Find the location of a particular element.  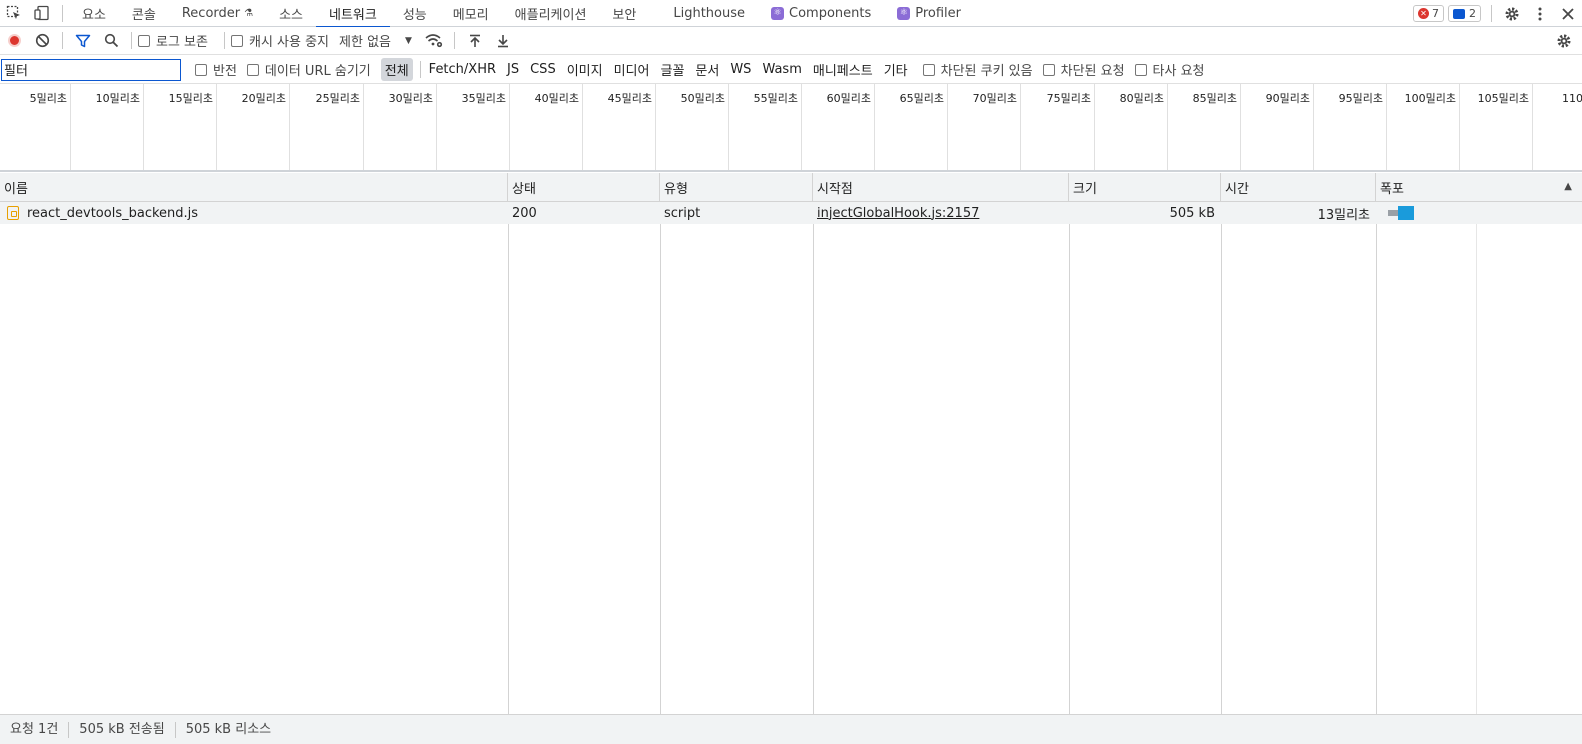

table-header: 이름 상태 유형 시작점 크기 시간 폭포 ▲ is located at coordinates (791, 187).